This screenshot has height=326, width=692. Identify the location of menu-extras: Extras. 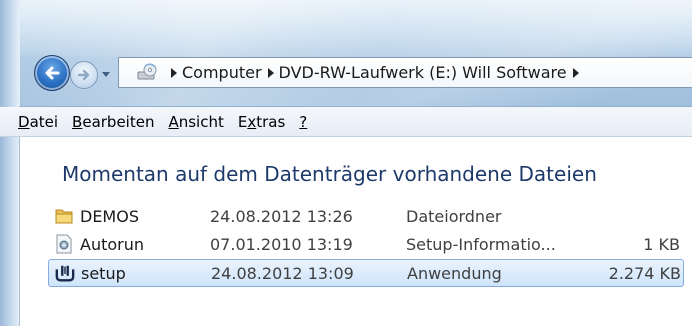
(261, 122).